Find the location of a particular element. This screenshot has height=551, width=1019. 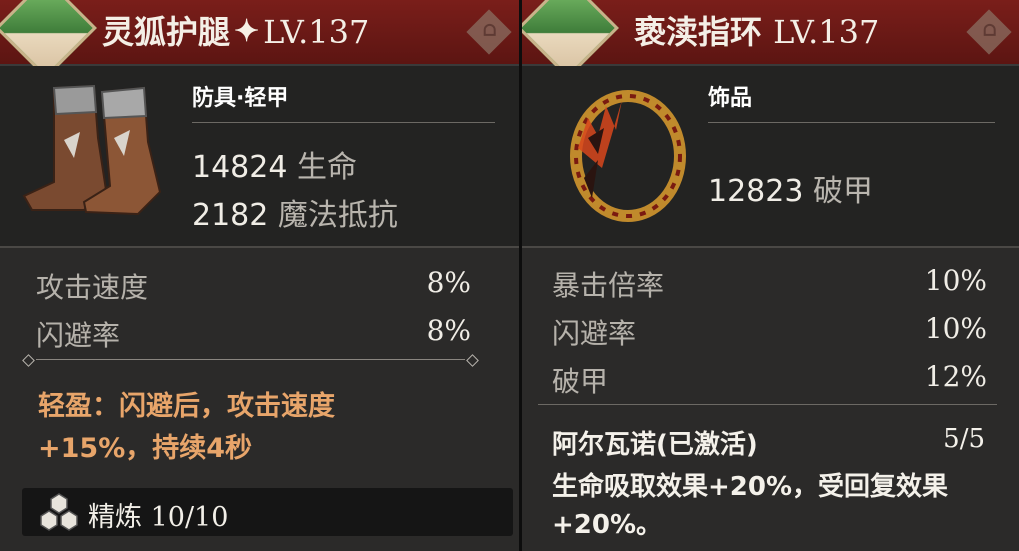

sub-stat-row: 闪避率 8% is located at coordinates (253, 334).